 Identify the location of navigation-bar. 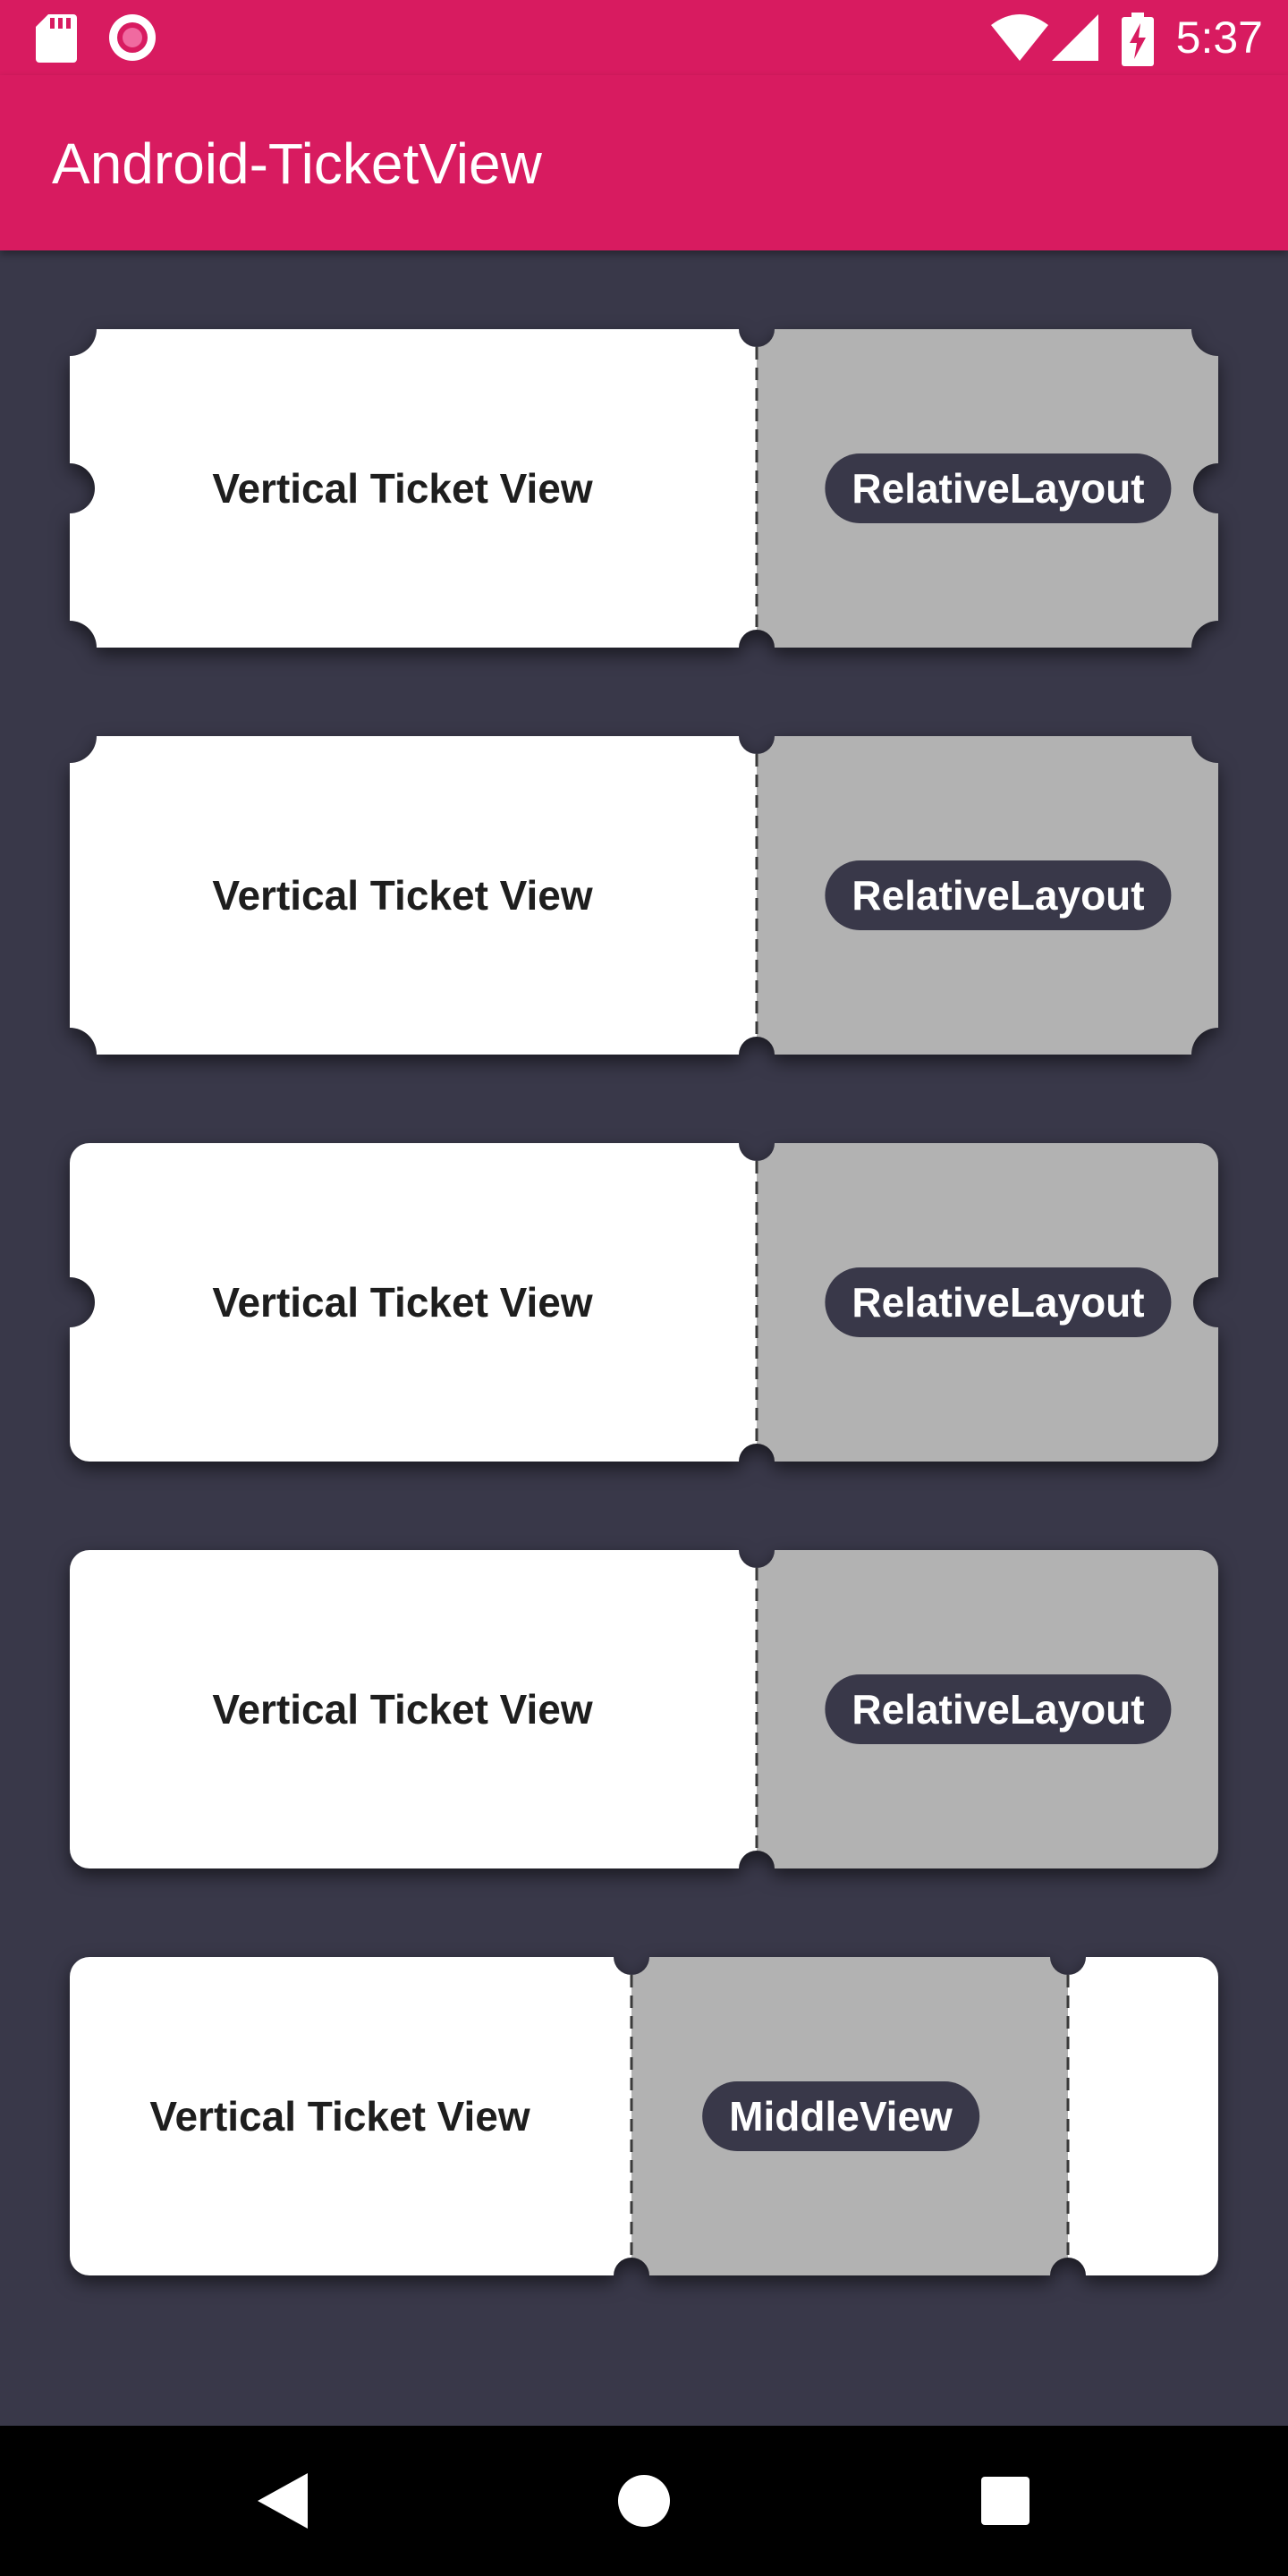
(644, 2501).